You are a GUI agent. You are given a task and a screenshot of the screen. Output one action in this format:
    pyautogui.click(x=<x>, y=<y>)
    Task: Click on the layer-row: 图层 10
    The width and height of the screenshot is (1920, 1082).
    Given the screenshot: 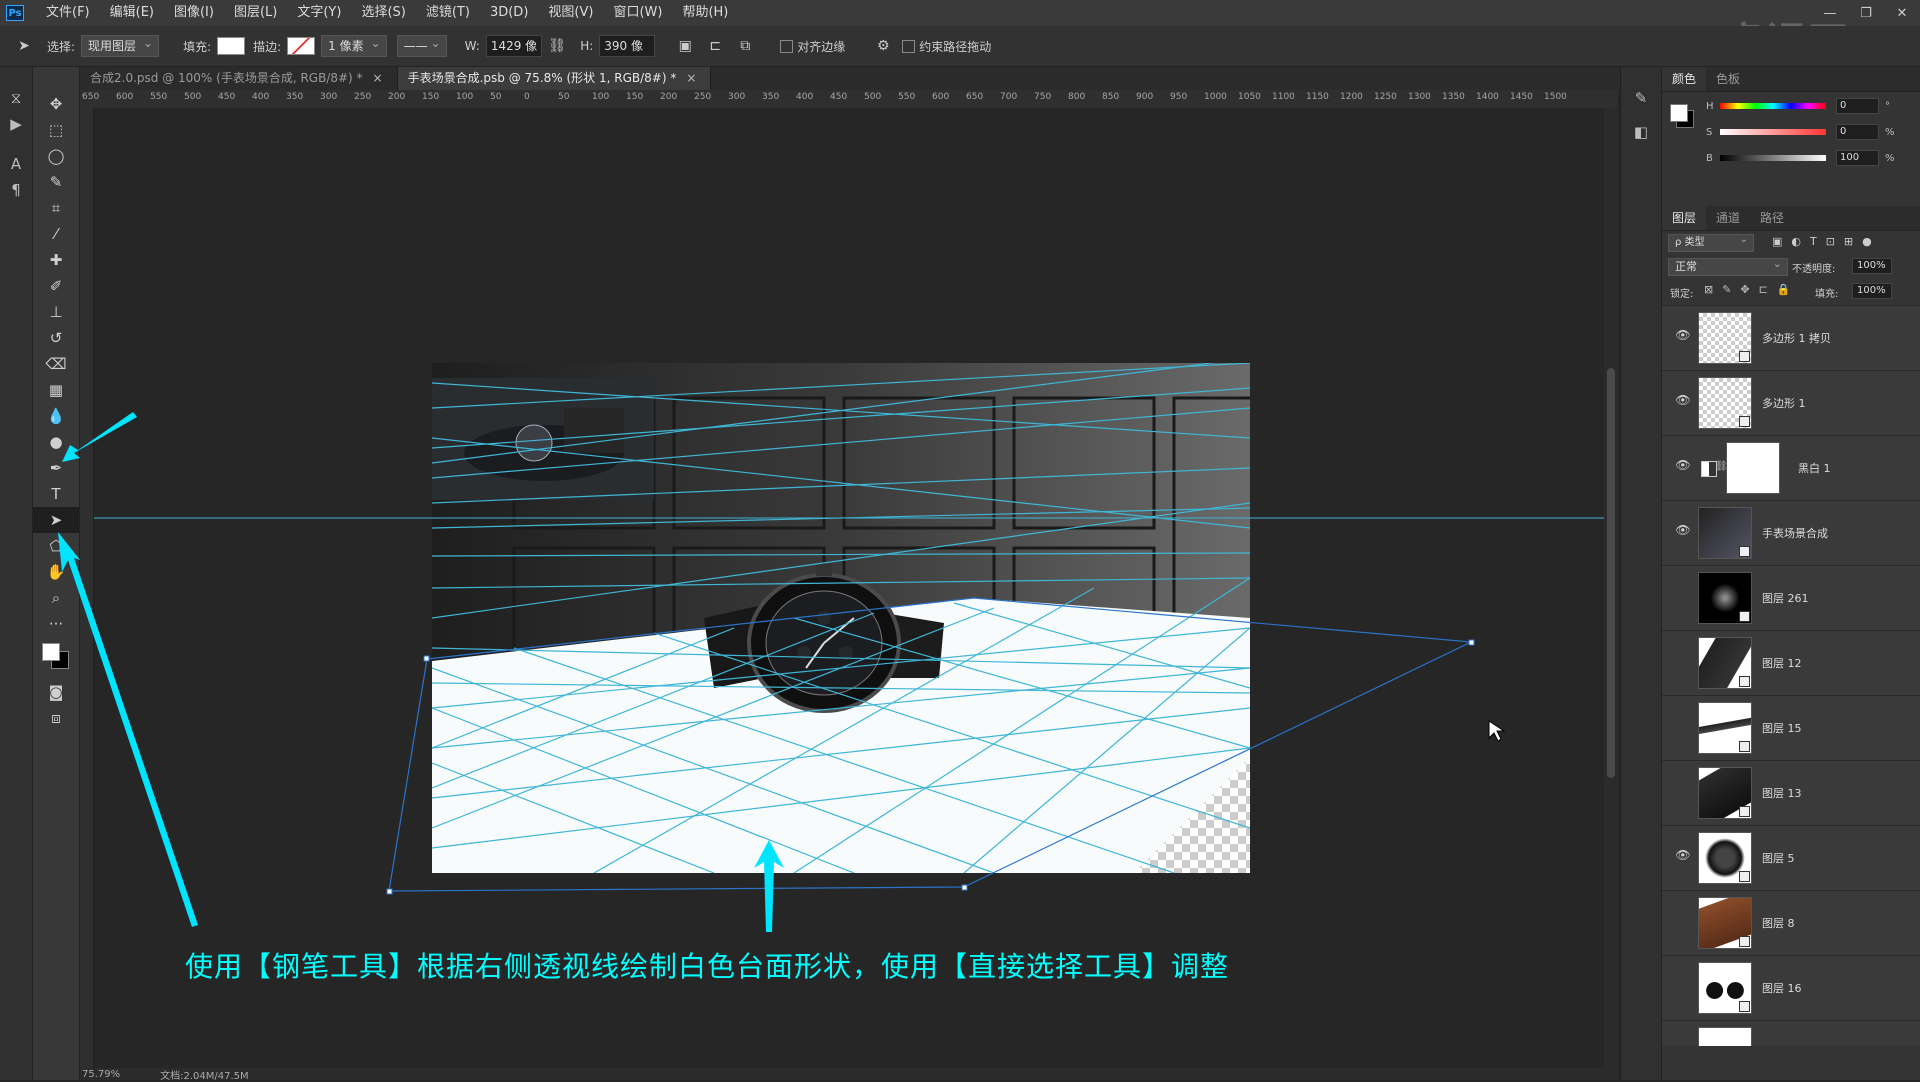 What is the action you would take?
    pyautogui.click(x=1791, y=1033)
    